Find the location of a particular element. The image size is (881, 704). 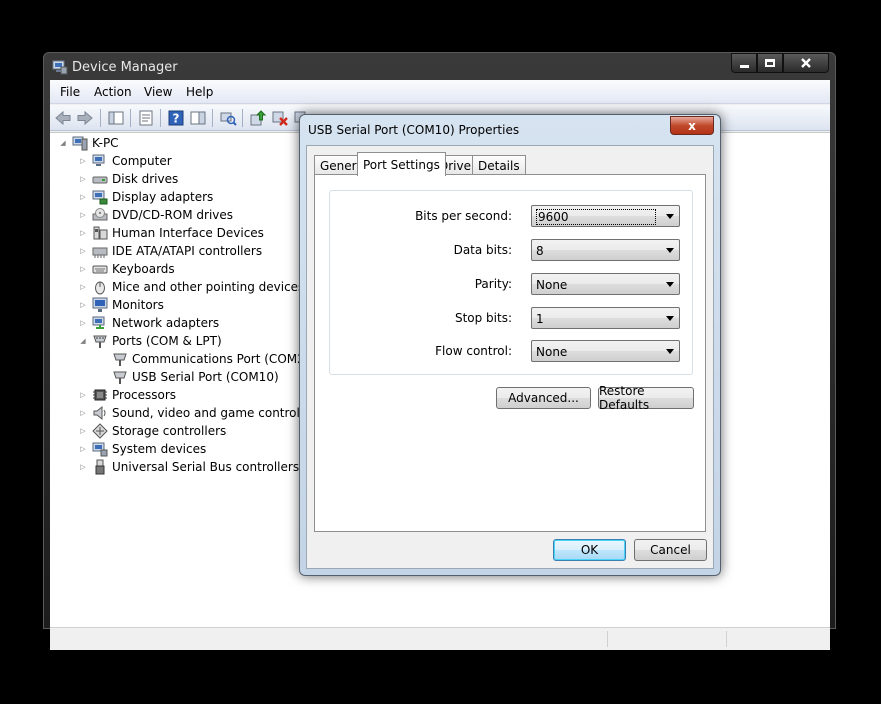

tab-port-settings: Port Settings is located at coordinates (401, 164).